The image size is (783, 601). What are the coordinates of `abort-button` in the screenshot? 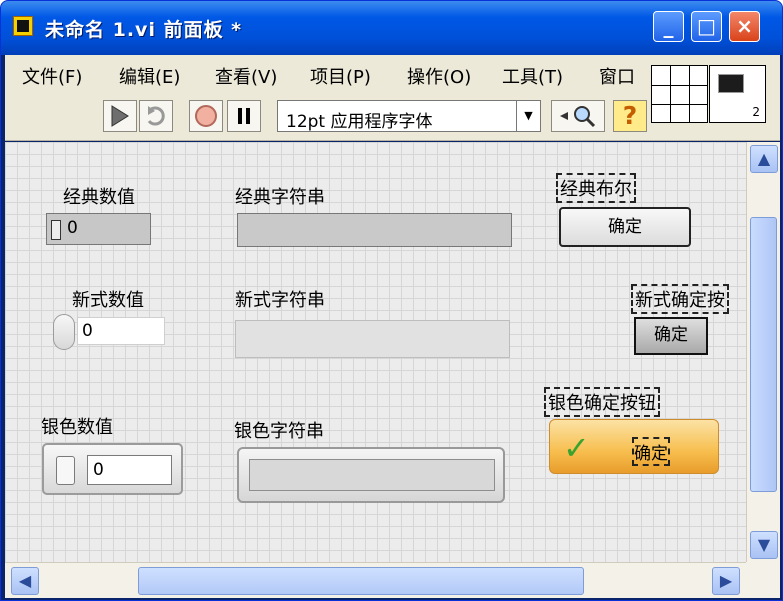 It's located at (206, 116).